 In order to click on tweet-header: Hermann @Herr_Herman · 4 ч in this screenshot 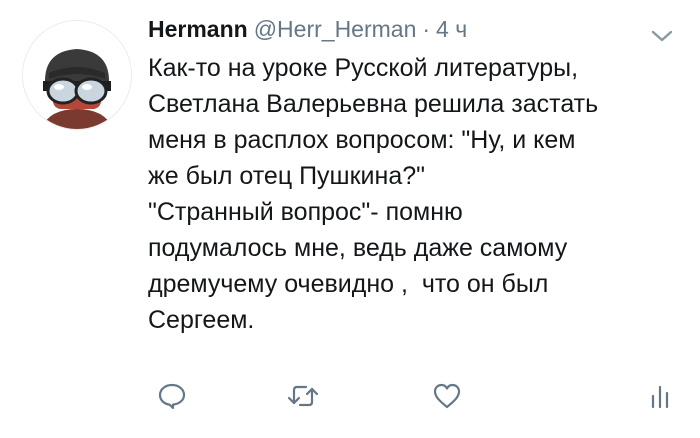, I will do `click(307, 29)`.